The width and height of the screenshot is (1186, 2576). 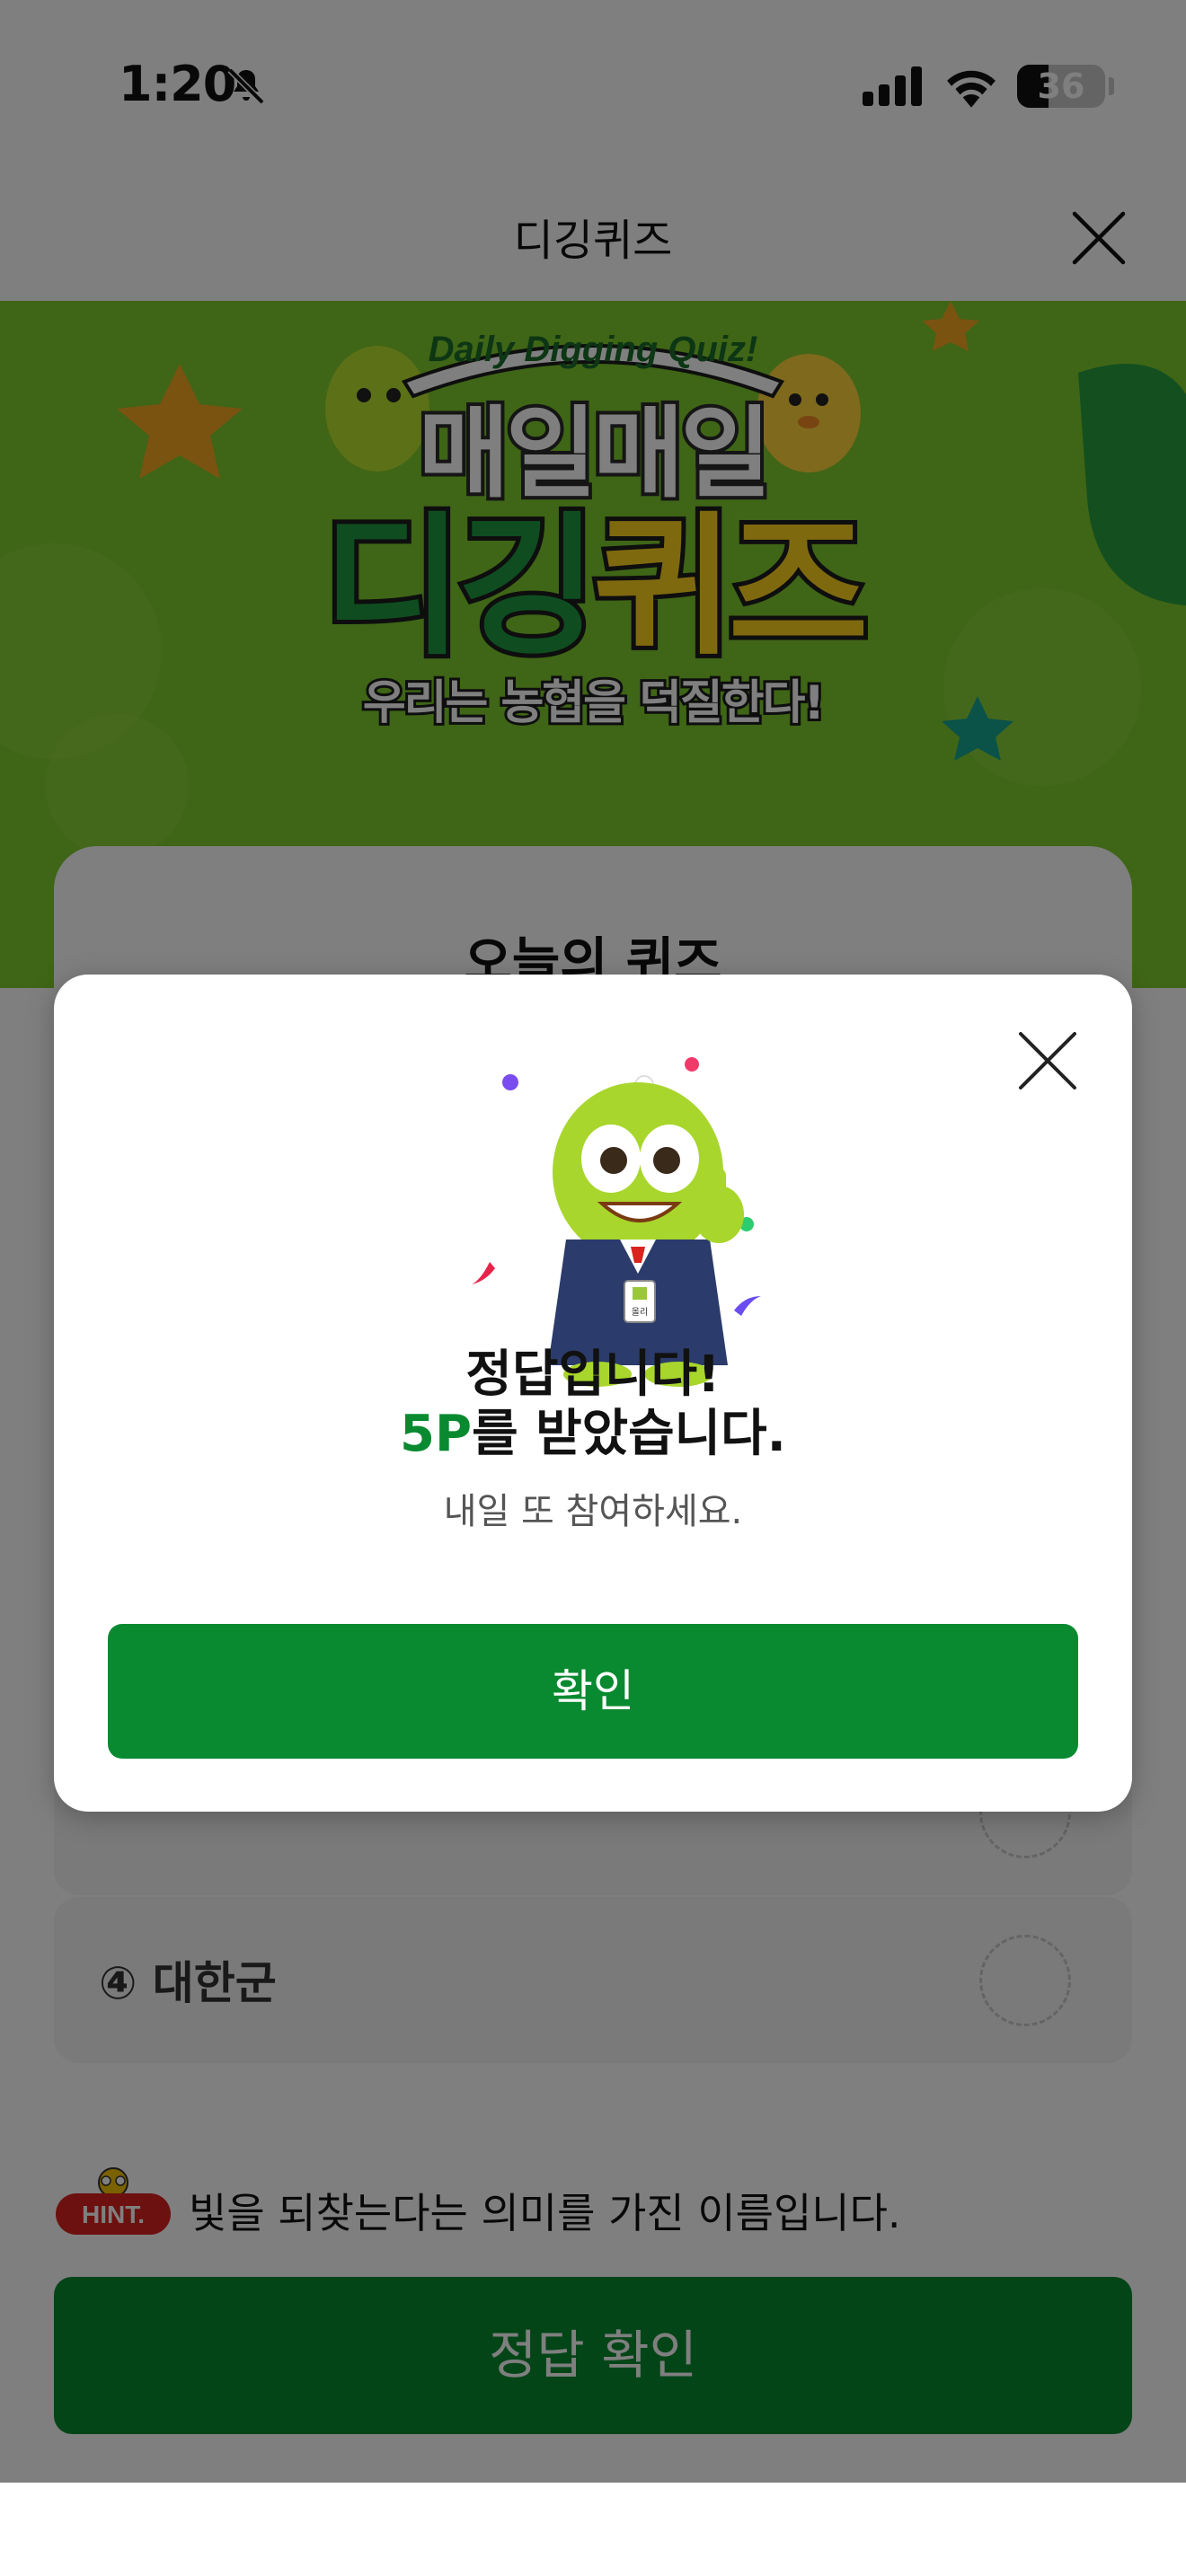 I want to click on result-subtext: 내일 또 참여하세요., so click(x=593, y=1511).